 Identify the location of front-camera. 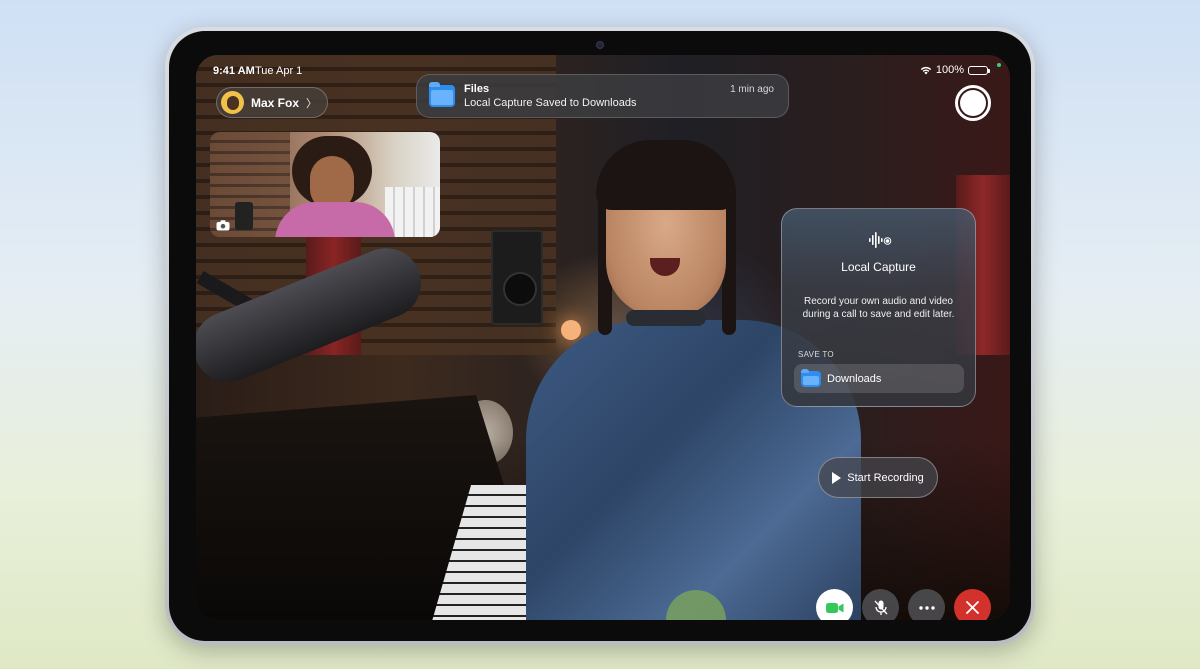
(600, 45).